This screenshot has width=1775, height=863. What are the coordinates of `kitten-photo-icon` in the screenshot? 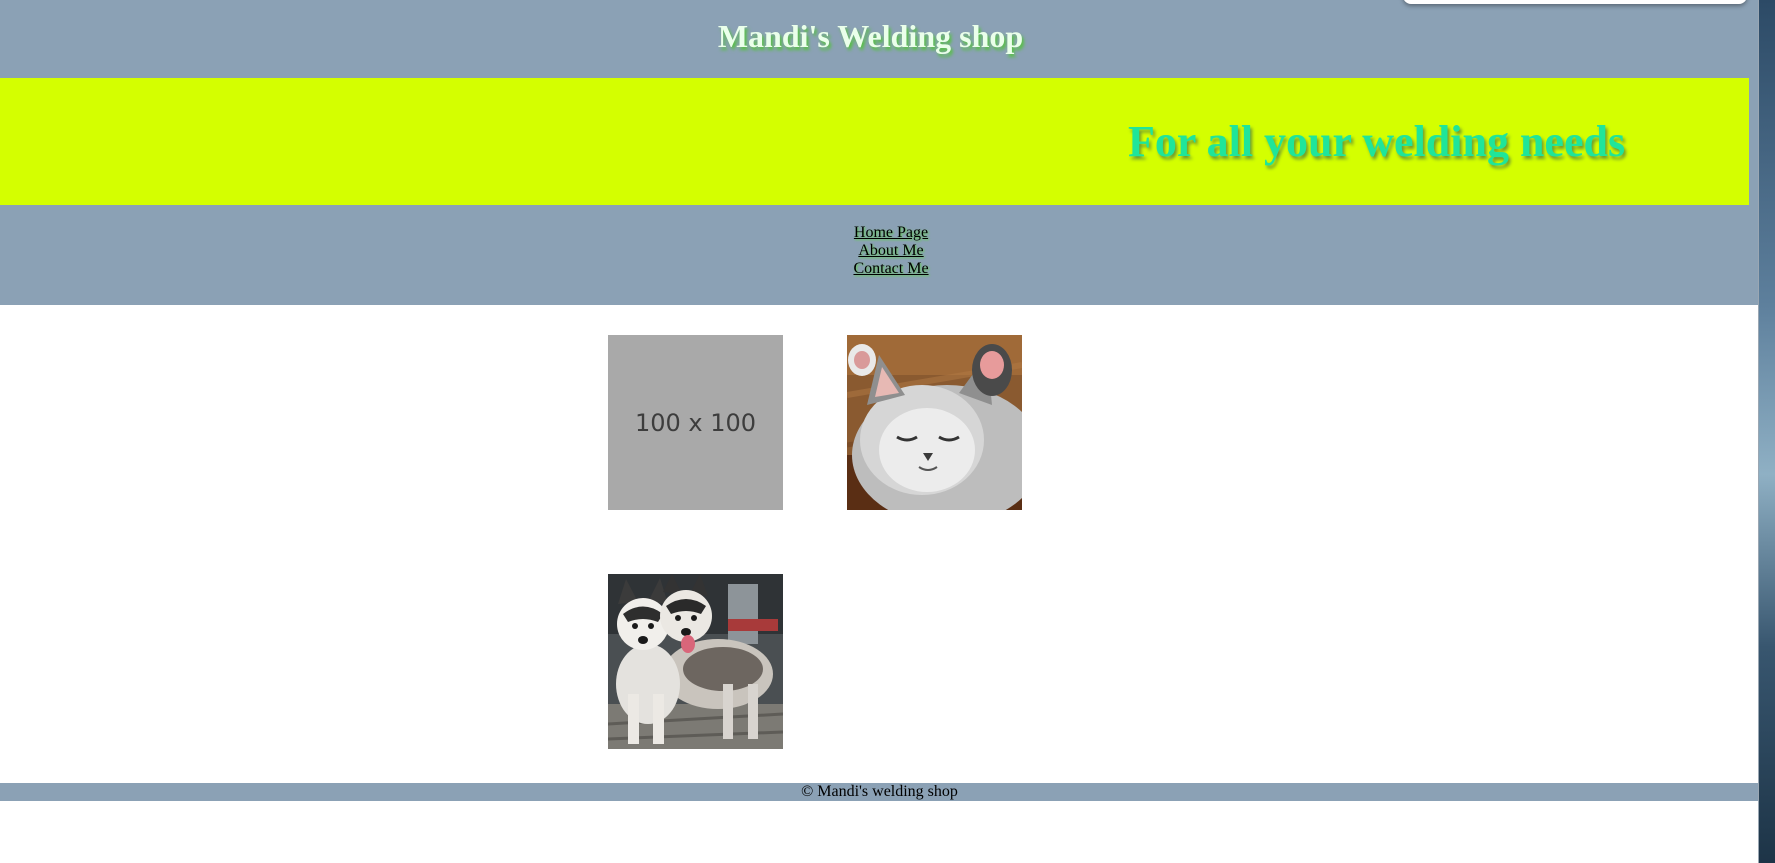 It's located at (934, 422).